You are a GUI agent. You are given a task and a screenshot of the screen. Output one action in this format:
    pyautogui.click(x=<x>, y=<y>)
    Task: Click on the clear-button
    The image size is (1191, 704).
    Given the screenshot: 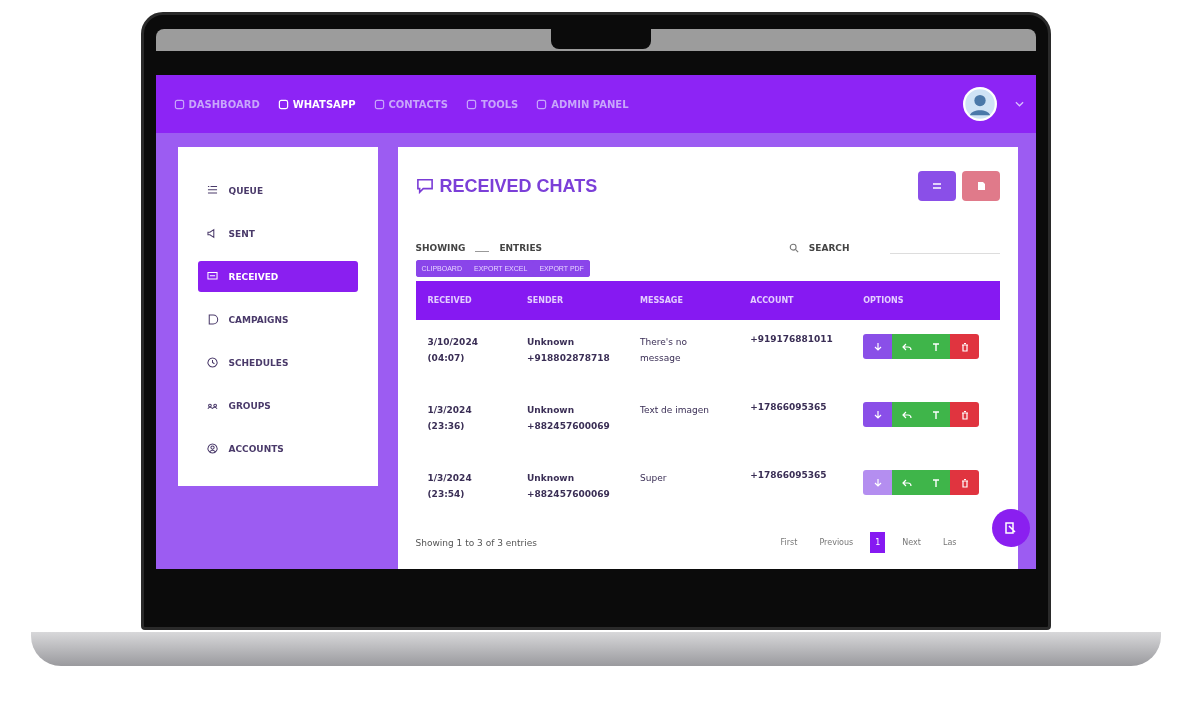 What is the action you would take?
    pyautogui.click(x=980, y=186)
    